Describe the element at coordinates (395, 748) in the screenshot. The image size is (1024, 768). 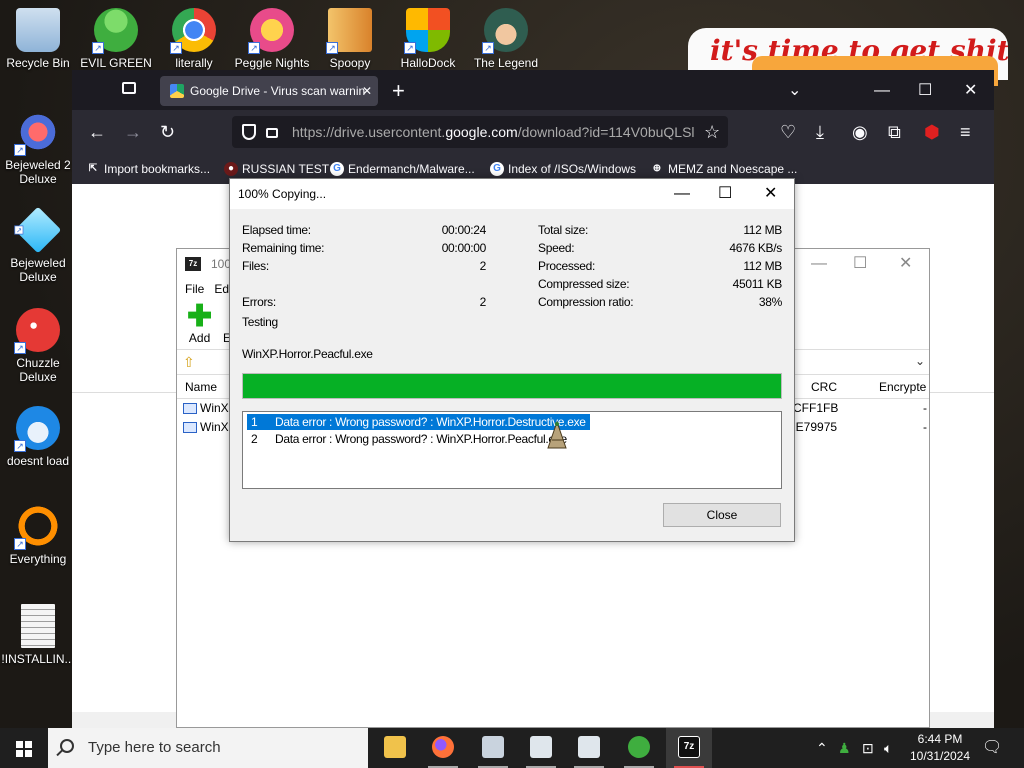
I see `taskbar-file-explorer` at that location.